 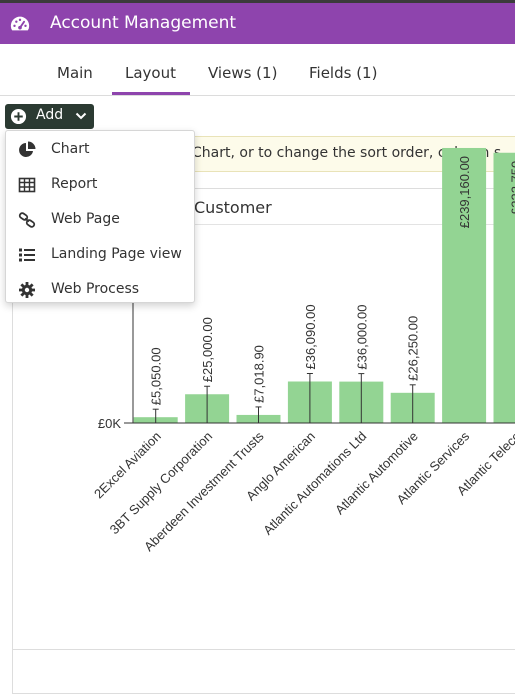 I want to click on menu-item-label: Chart, so click(x=70, y=149).